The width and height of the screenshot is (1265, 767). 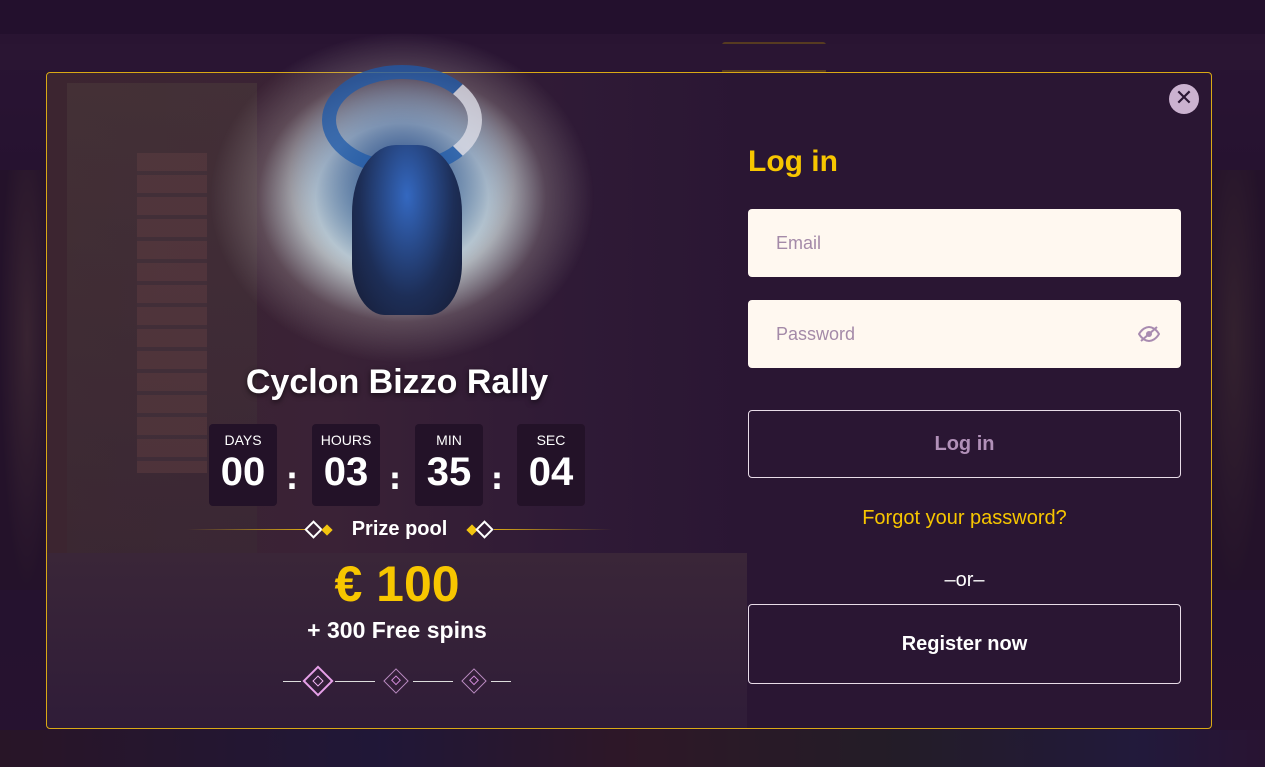 I want to click on register-button: Register now, so click(x=964, y=644).